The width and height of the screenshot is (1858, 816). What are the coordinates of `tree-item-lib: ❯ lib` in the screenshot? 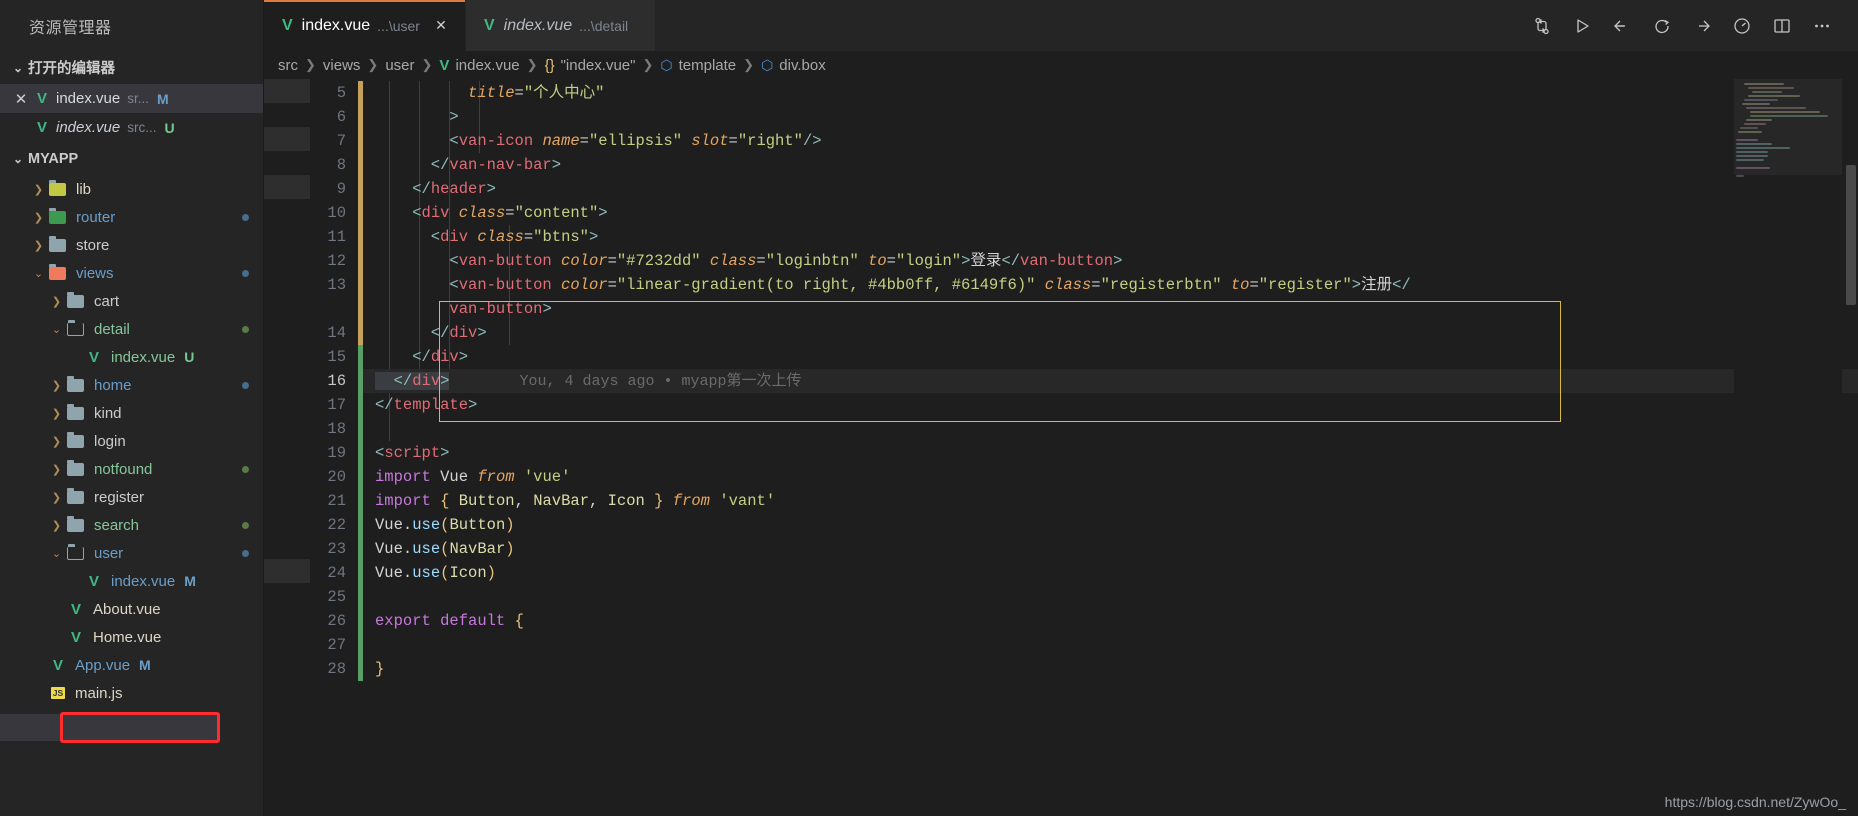 It's located at (131, 189).